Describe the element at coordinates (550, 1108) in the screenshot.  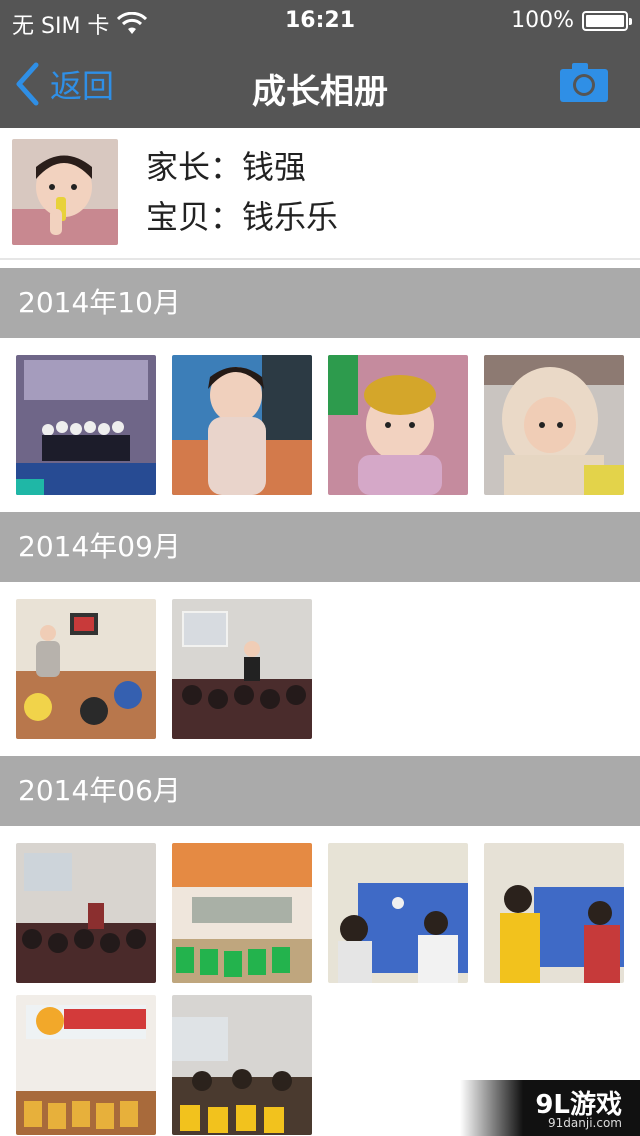
I see `watermark: 9L游戏 91danji.com` at that location.